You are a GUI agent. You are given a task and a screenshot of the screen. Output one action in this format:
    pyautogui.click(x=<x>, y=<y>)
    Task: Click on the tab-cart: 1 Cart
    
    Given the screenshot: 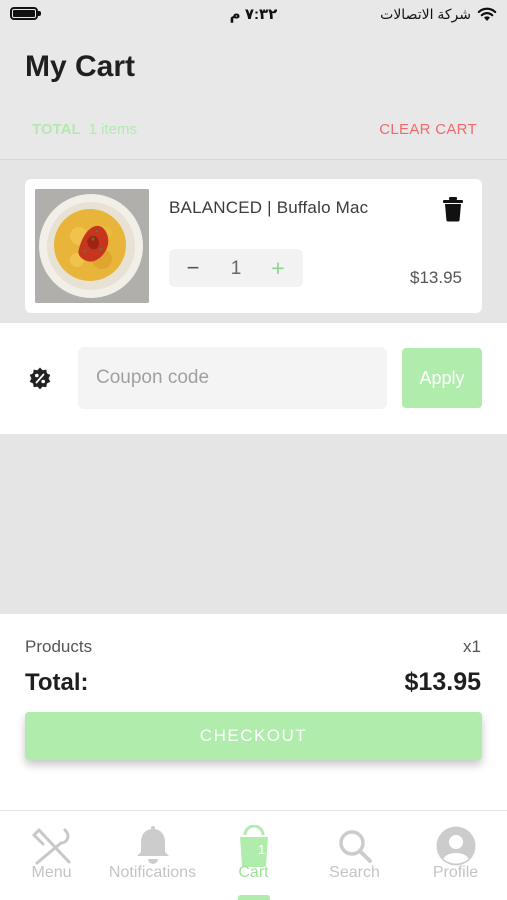 What is the action you would take?
    pyautogui.click(x=253, y=855)
    